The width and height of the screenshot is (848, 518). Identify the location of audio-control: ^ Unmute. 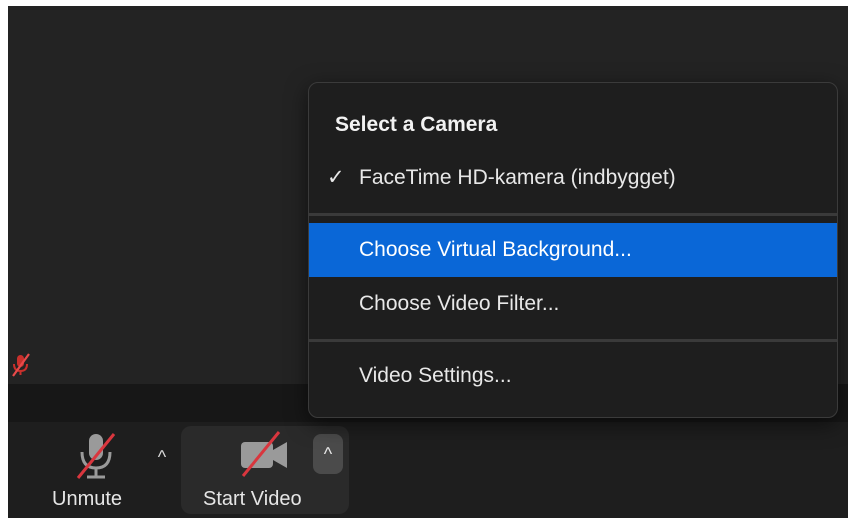
(112, 470).